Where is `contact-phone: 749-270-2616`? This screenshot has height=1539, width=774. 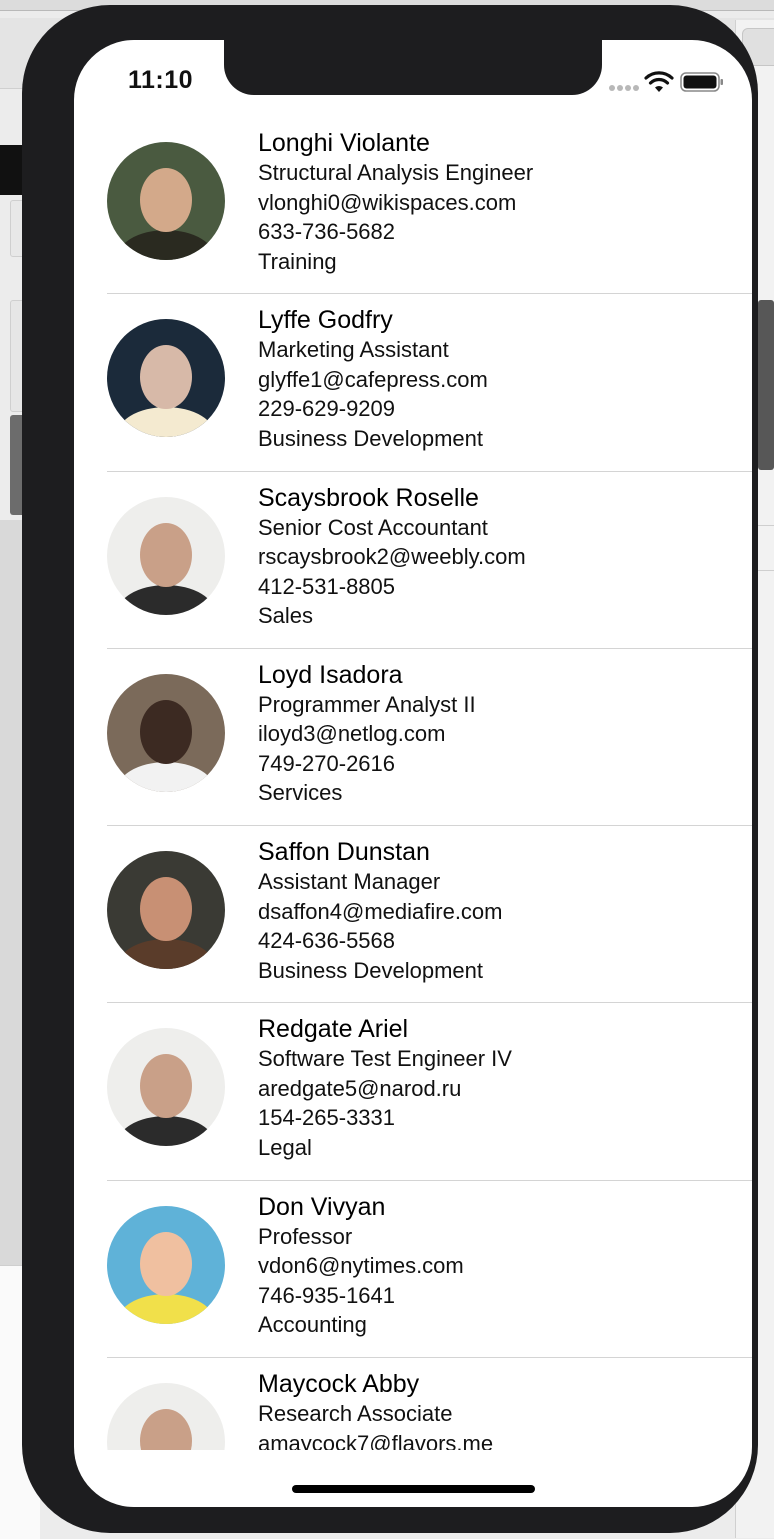 contact-phone: 749-270-2616 is located at coordinates (327, 763).